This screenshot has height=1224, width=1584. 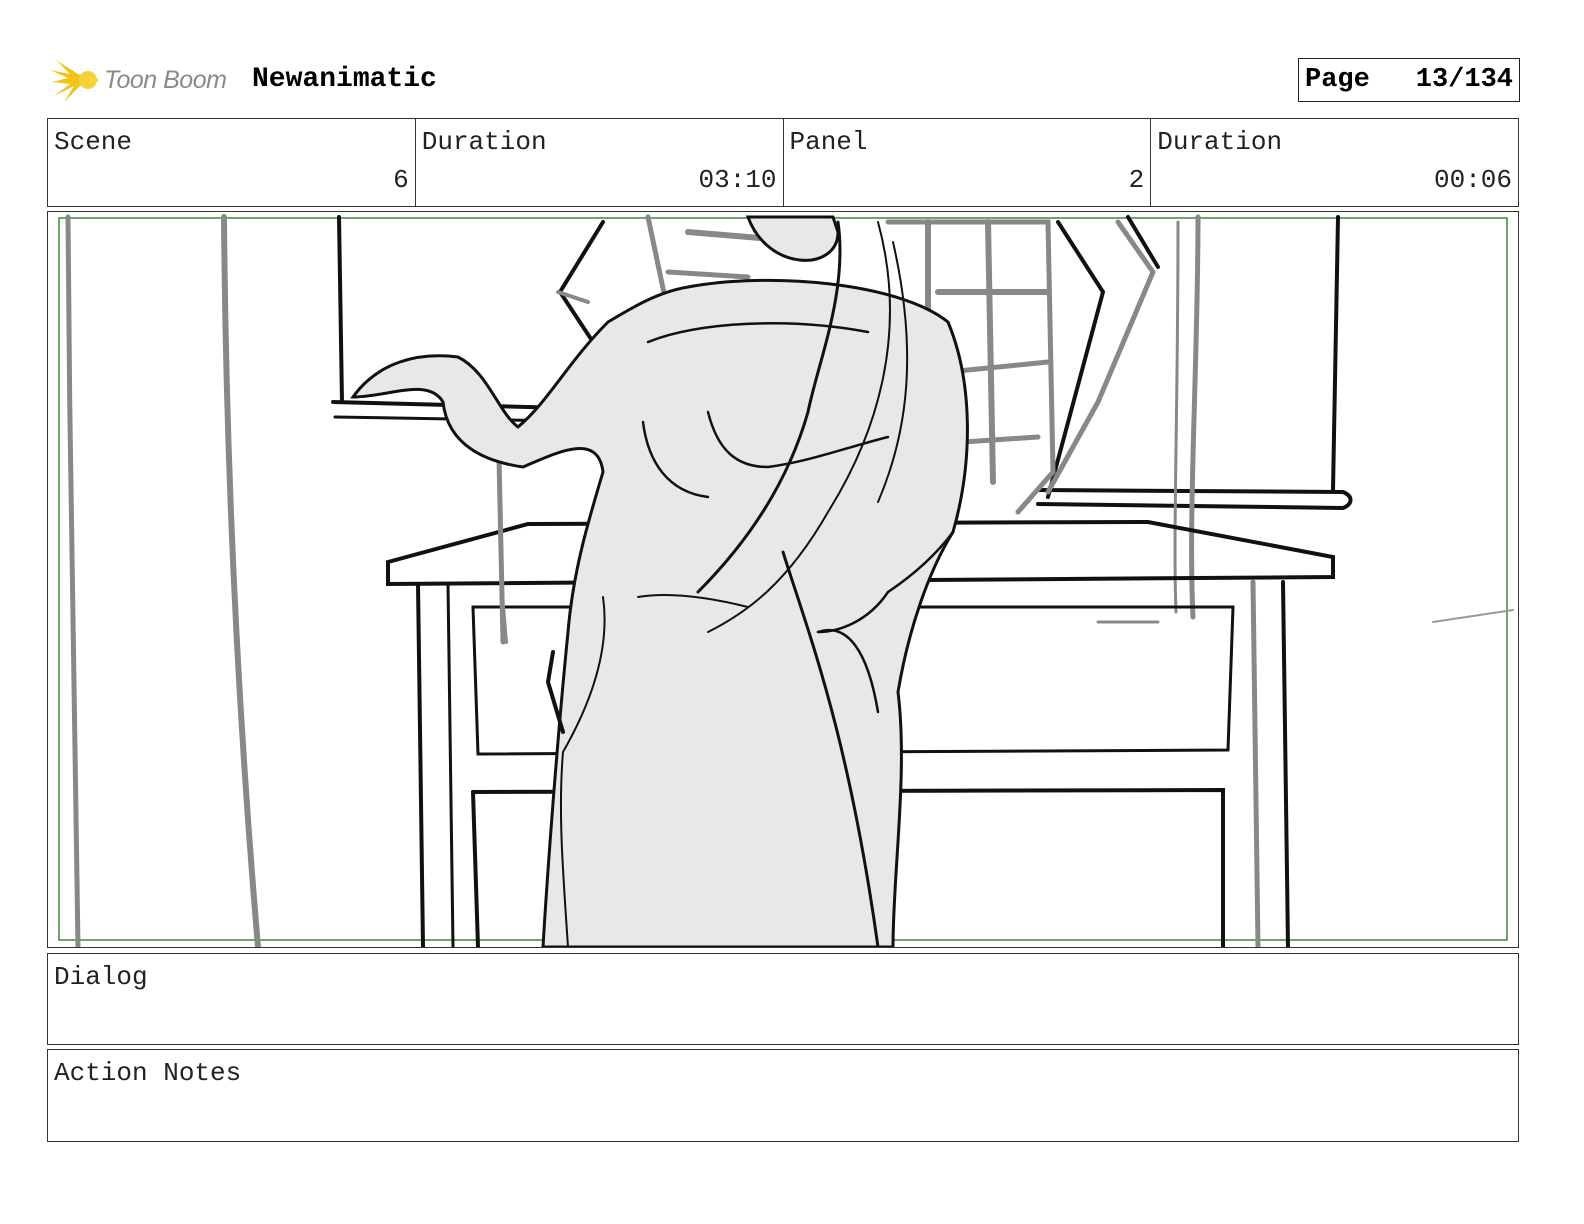 I want to click on scene-duration-label: Duration, so click(x=484, y=142).